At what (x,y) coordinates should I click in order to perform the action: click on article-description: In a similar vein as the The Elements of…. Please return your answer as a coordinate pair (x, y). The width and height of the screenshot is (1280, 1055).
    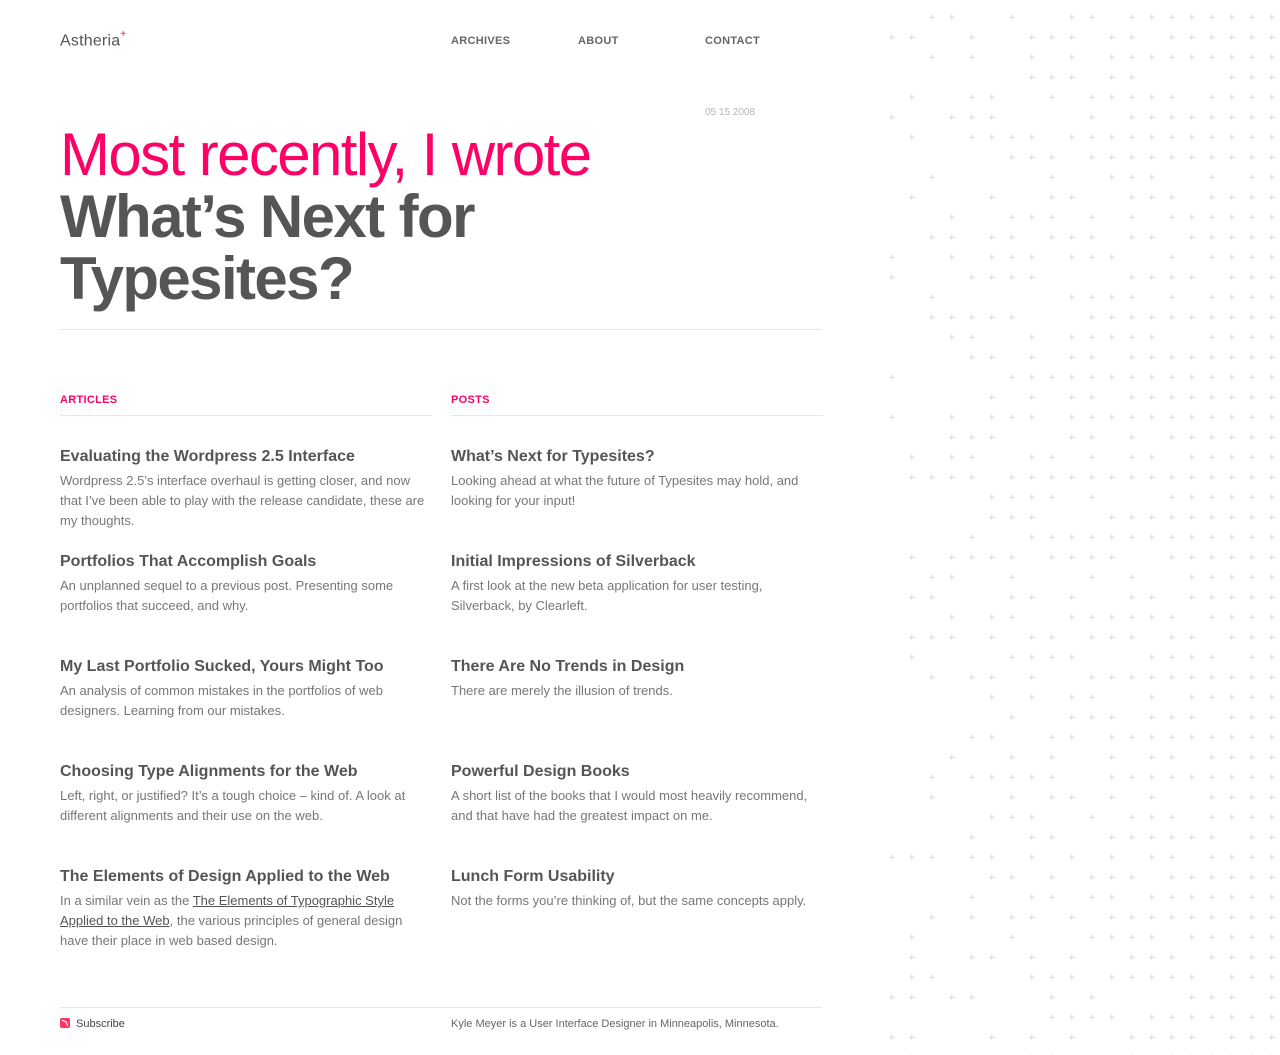
    Looking at the image, I should click on (246, 921).